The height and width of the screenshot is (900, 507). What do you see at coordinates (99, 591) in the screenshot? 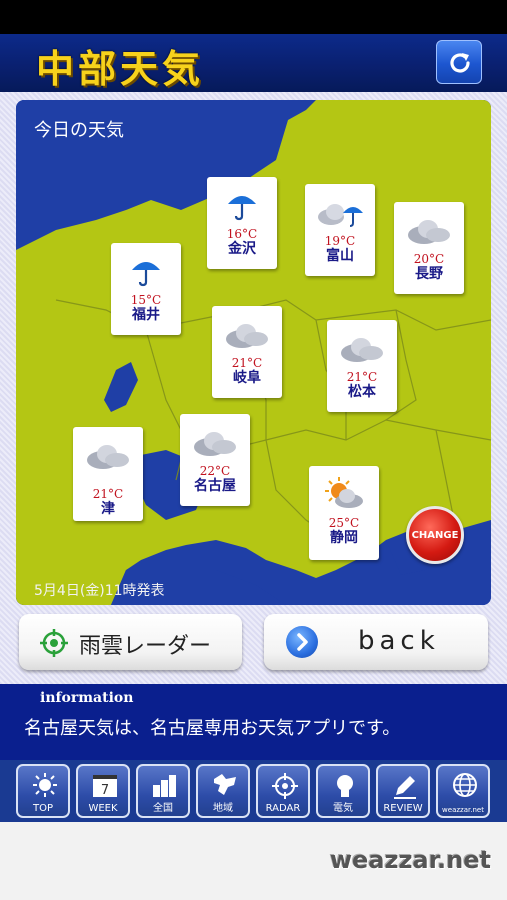
I see `issued-time: 5月4日(金)11時発表` at bounding box center [99, 591].